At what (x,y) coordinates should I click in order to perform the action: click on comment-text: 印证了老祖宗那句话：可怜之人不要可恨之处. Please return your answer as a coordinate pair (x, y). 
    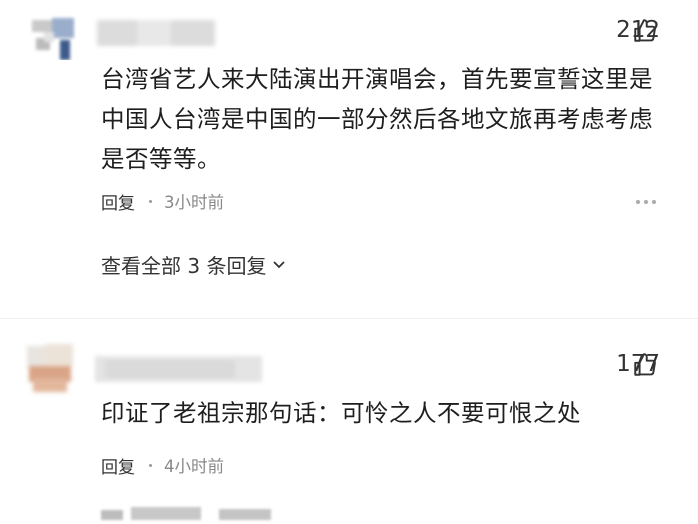
    Looking at the image, I should click on (341, 413).